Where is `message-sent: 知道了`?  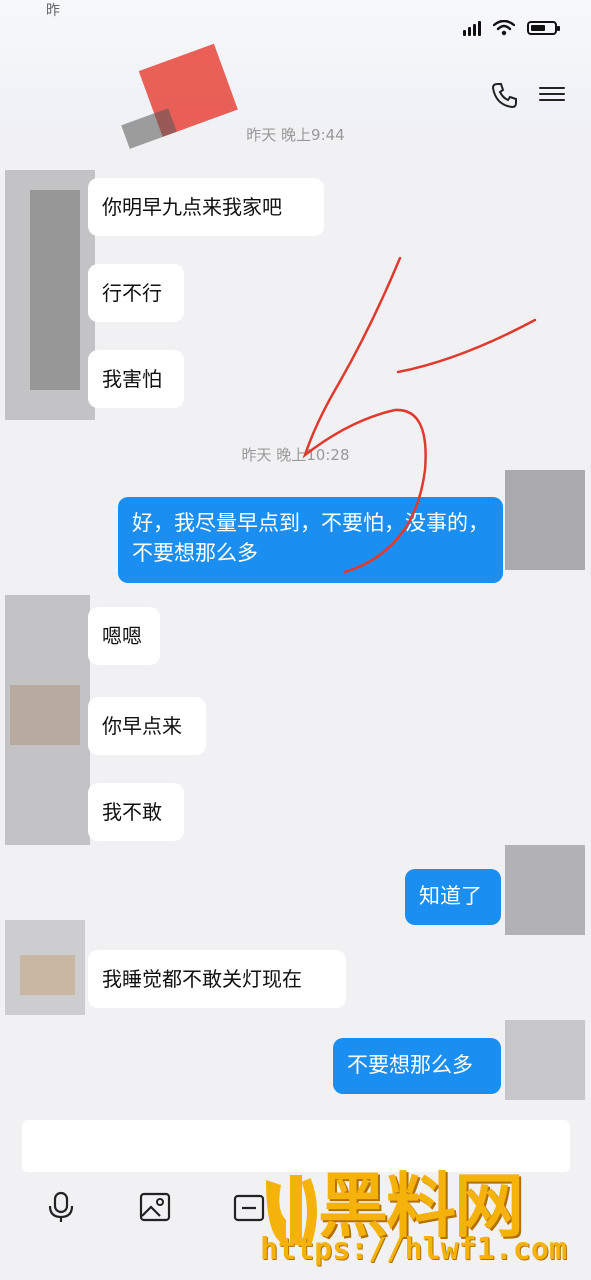
message-sent: 知道了 is located at coordinates (453, 897).